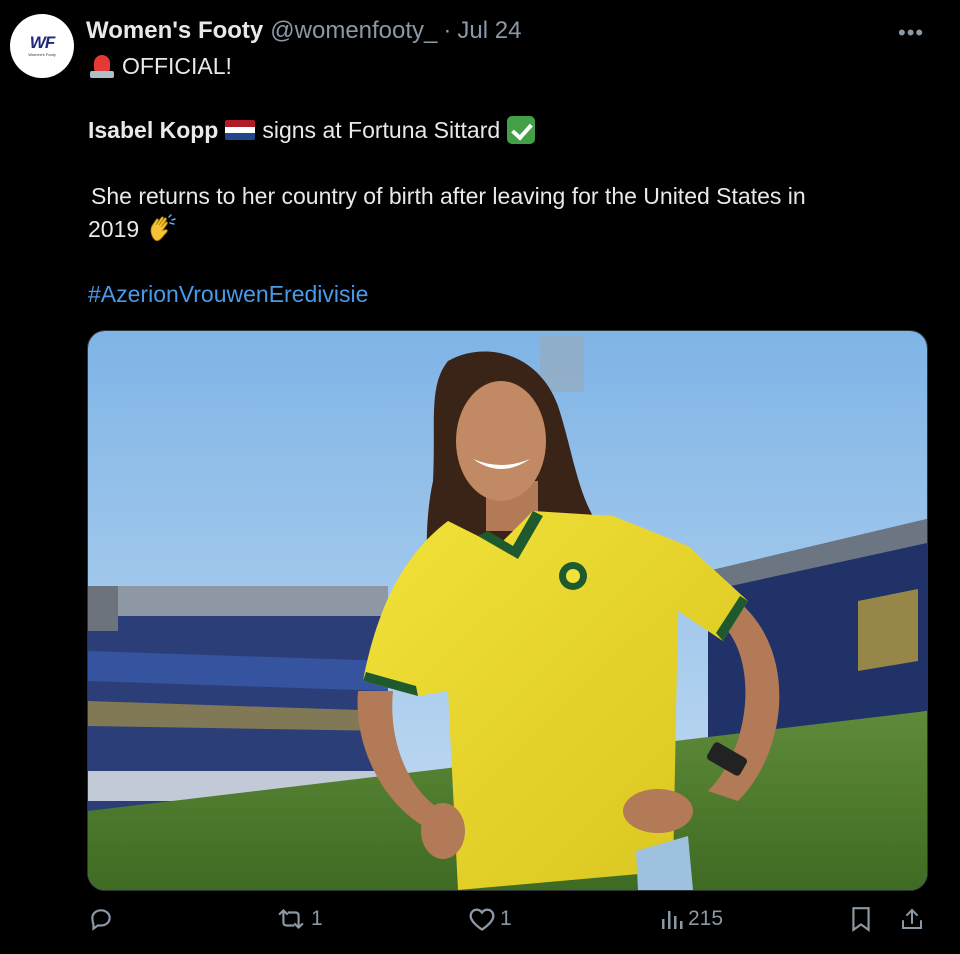  I want to click on more-options-icon: •••, so click(911, 33).